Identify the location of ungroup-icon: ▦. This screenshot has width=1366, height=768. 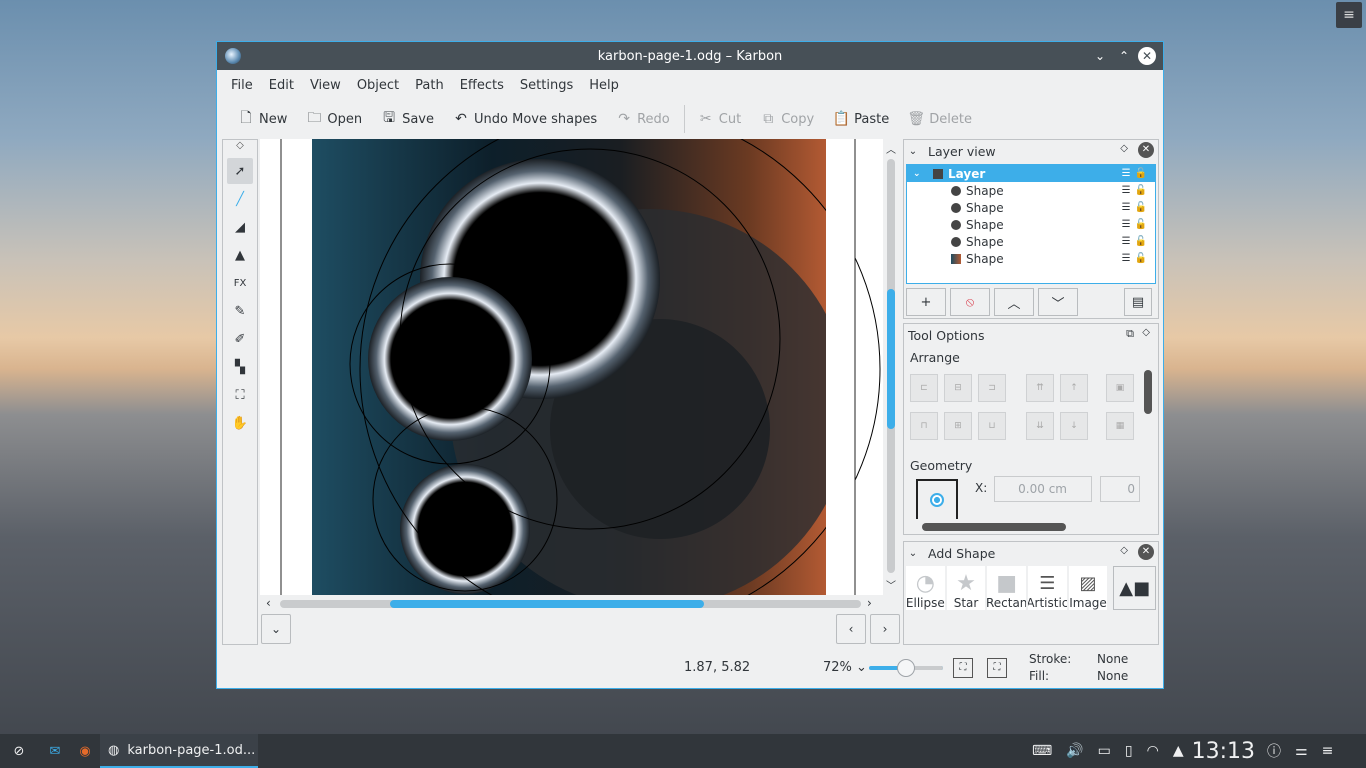
(1120, 426).